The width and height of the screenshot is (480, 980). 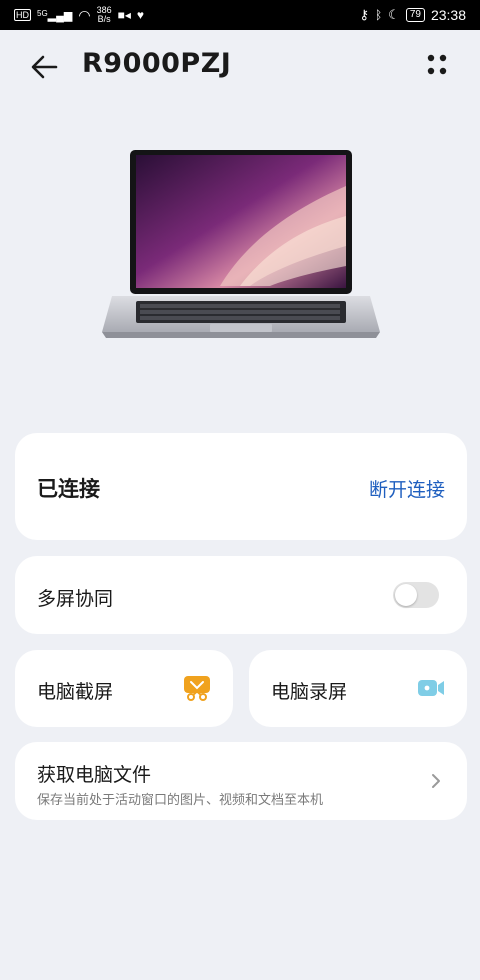 I want to click on header: R9000PZJ, so click(x=240, y=66).